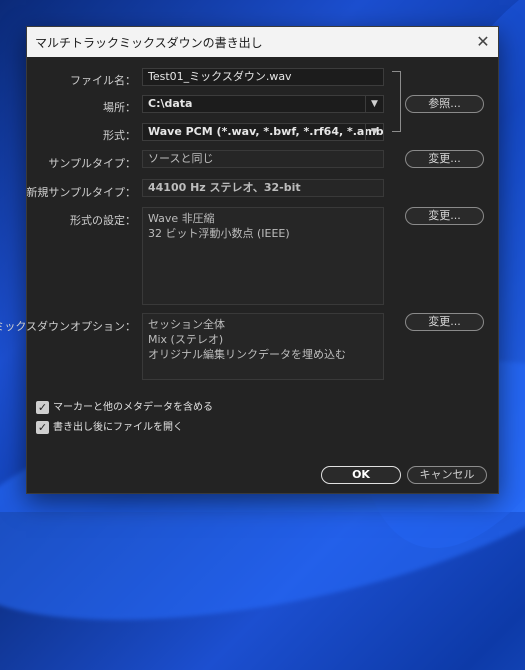  What do you see at coordinates (263, 256) in the screenshot?
I see `format-settings-box: Wave 非圧縮 32 ビット浮動小数点 (IEEE)` at bounding box center [263, 256].